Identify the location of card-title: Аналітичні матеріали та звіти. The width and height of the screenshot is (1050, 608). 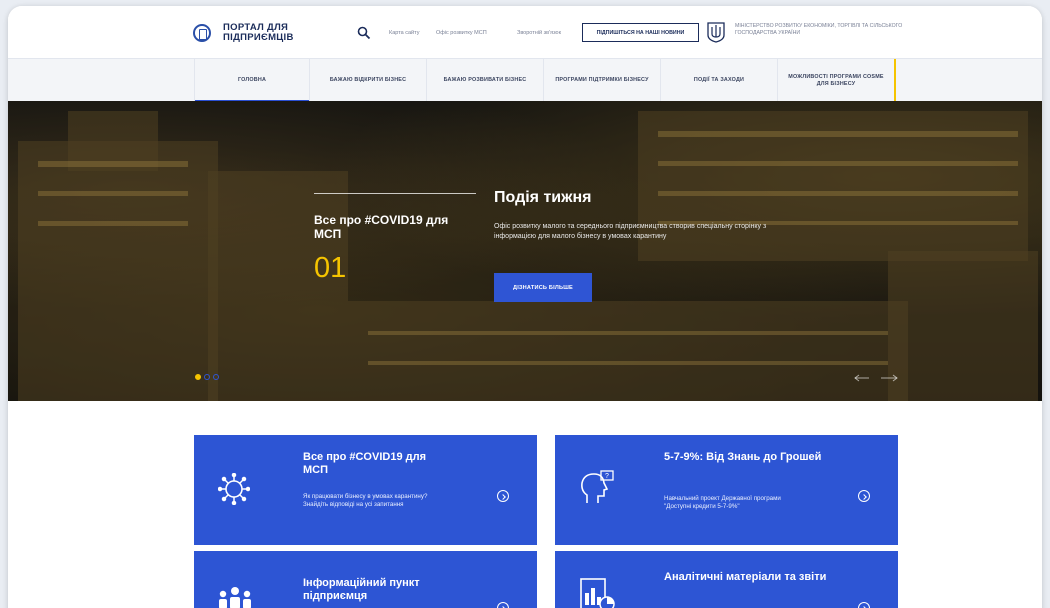
(745, 577).